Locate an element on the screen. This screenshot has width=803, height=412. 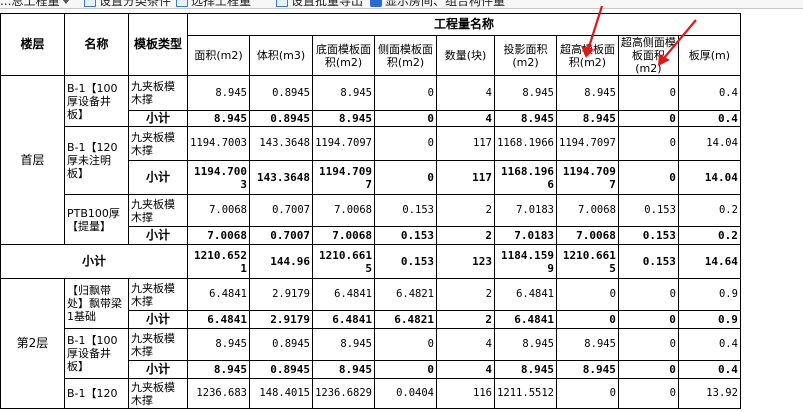
value-cell: 13.92 is located at coordinates (709, 393).